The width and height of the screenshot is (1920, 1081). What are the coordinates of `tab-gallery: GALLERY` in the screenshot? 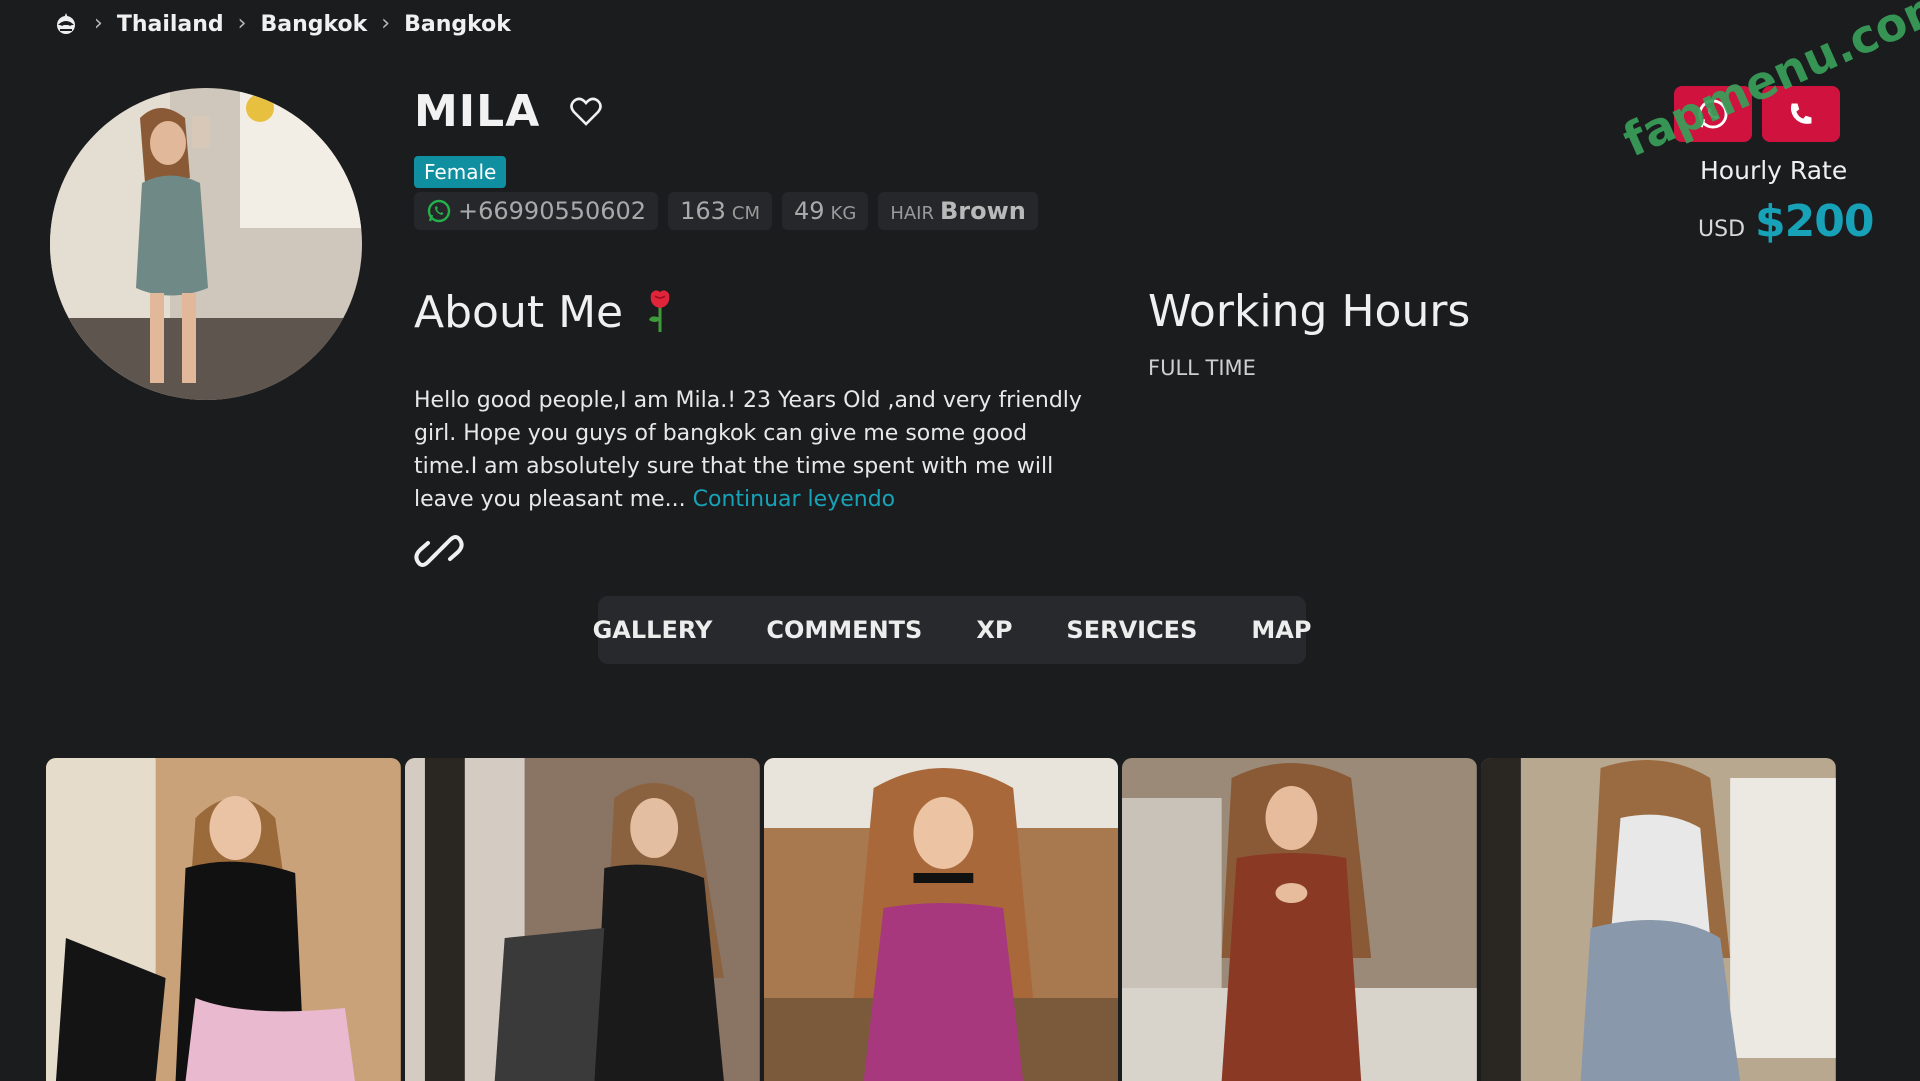 It's located at (653, 630).